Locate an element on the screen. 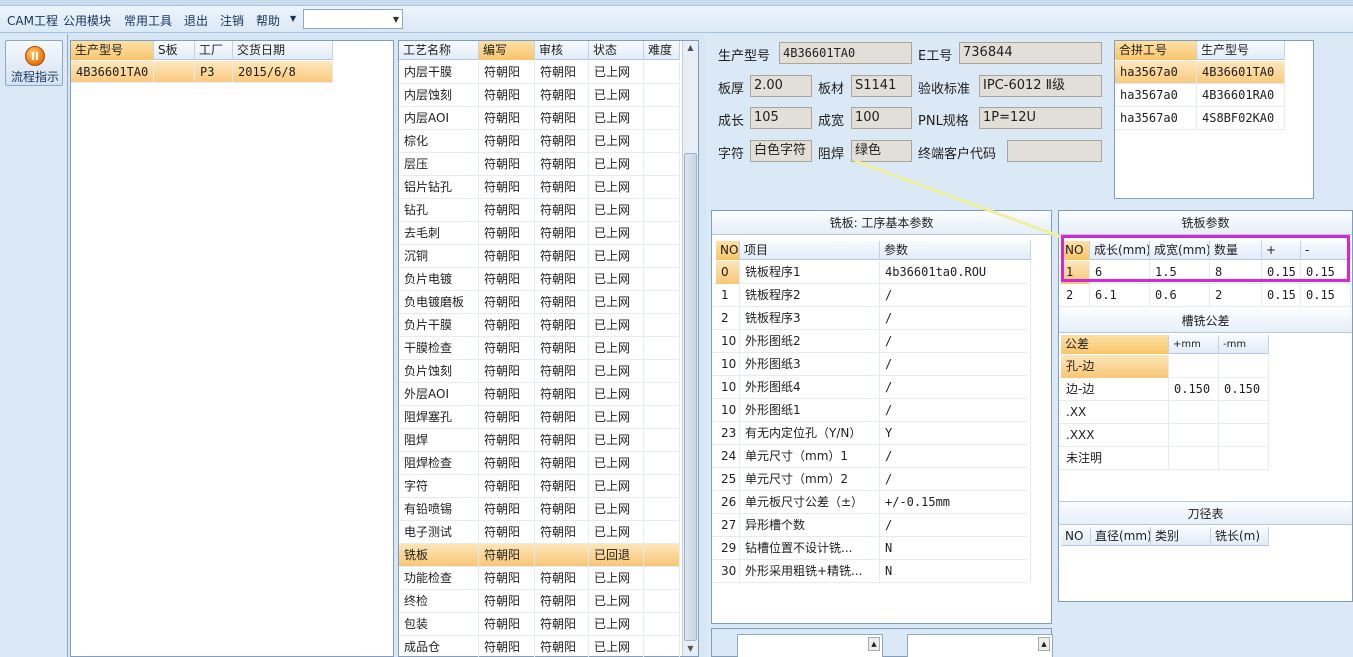  process-col-difficulty: 难度 is located at coordinates (662, 50).